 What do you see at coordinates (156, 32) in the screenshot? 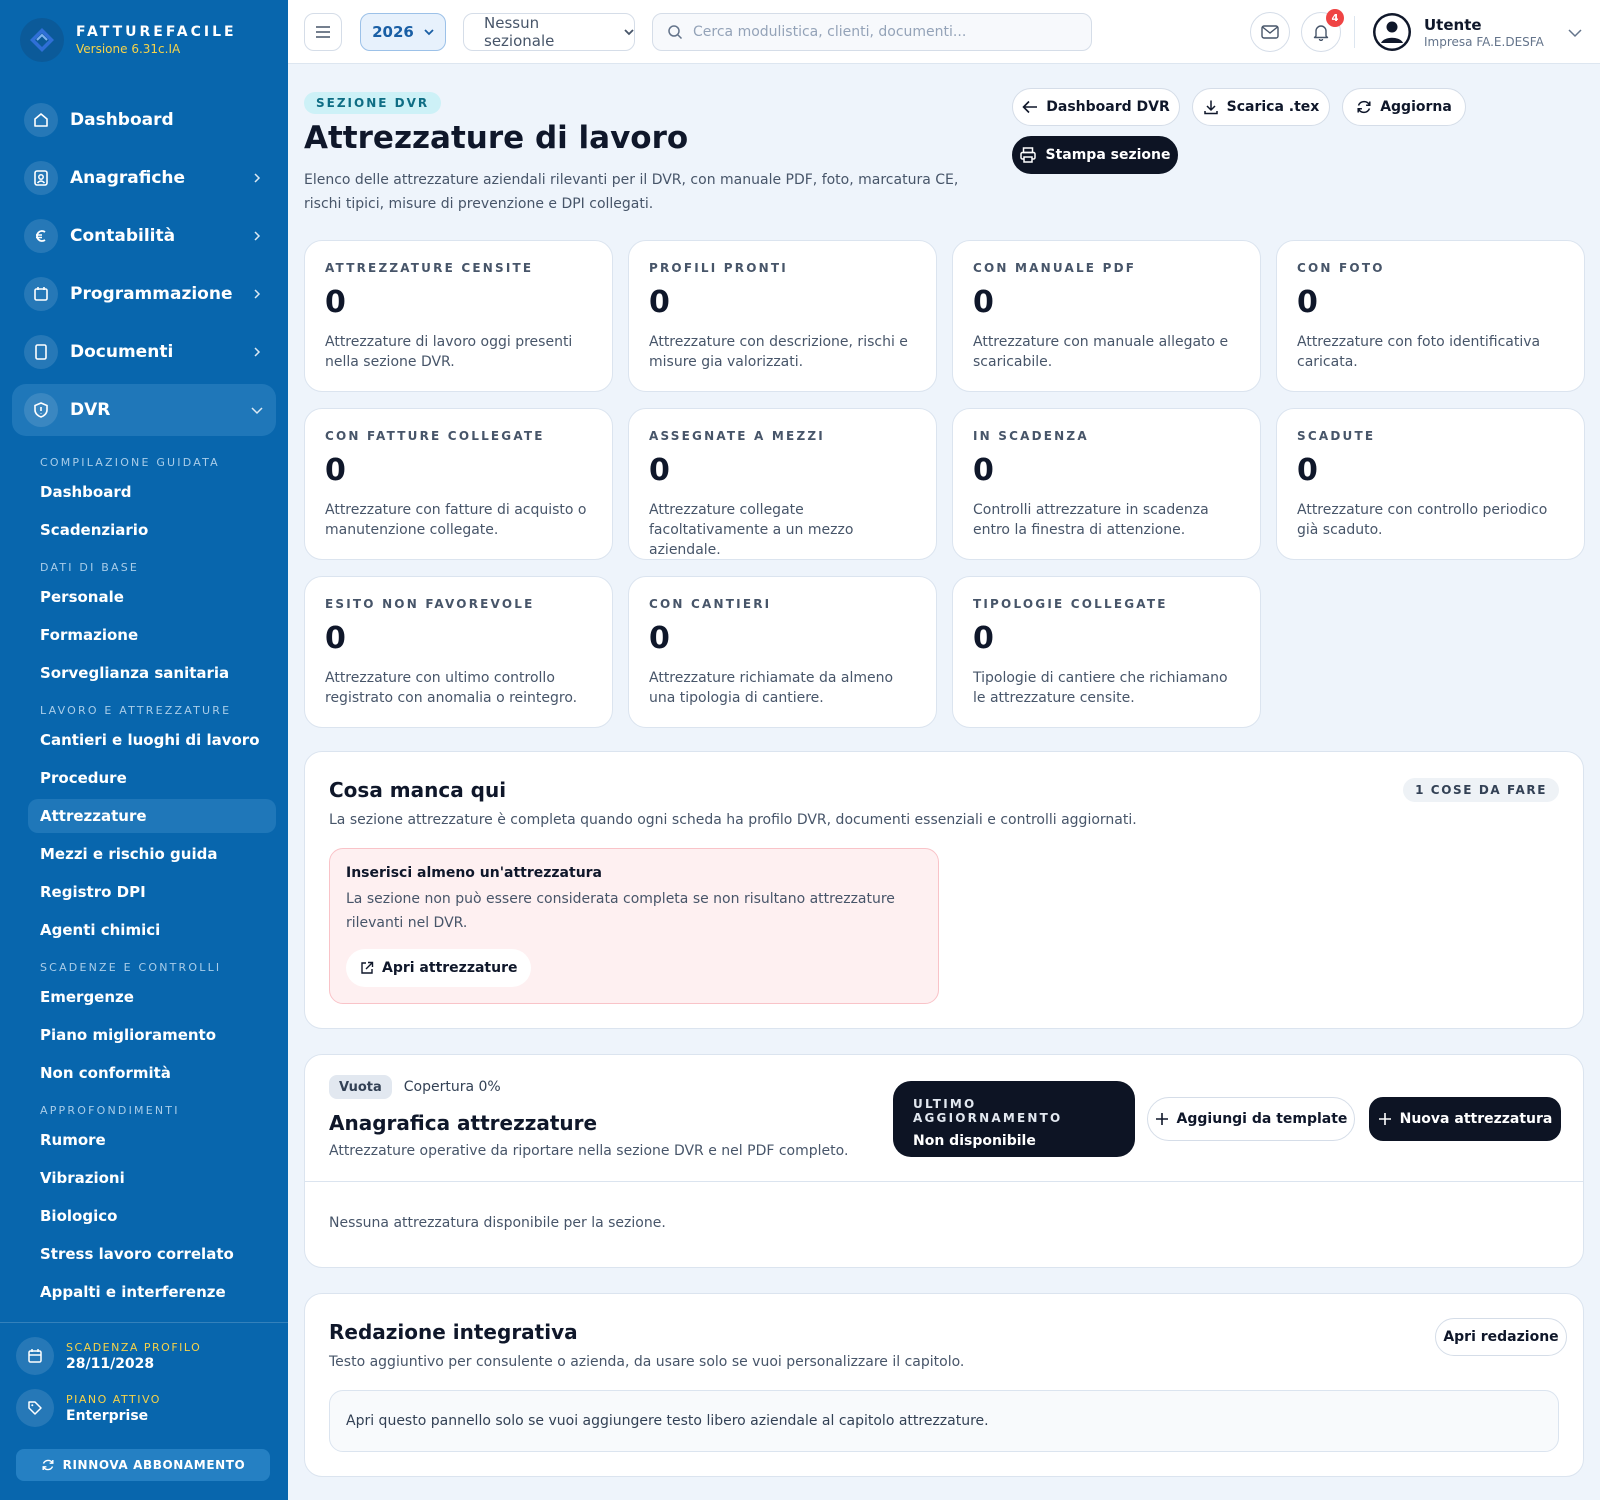
I see `brand-name: FATTUREFACILE` at bounding box center [156, 32].